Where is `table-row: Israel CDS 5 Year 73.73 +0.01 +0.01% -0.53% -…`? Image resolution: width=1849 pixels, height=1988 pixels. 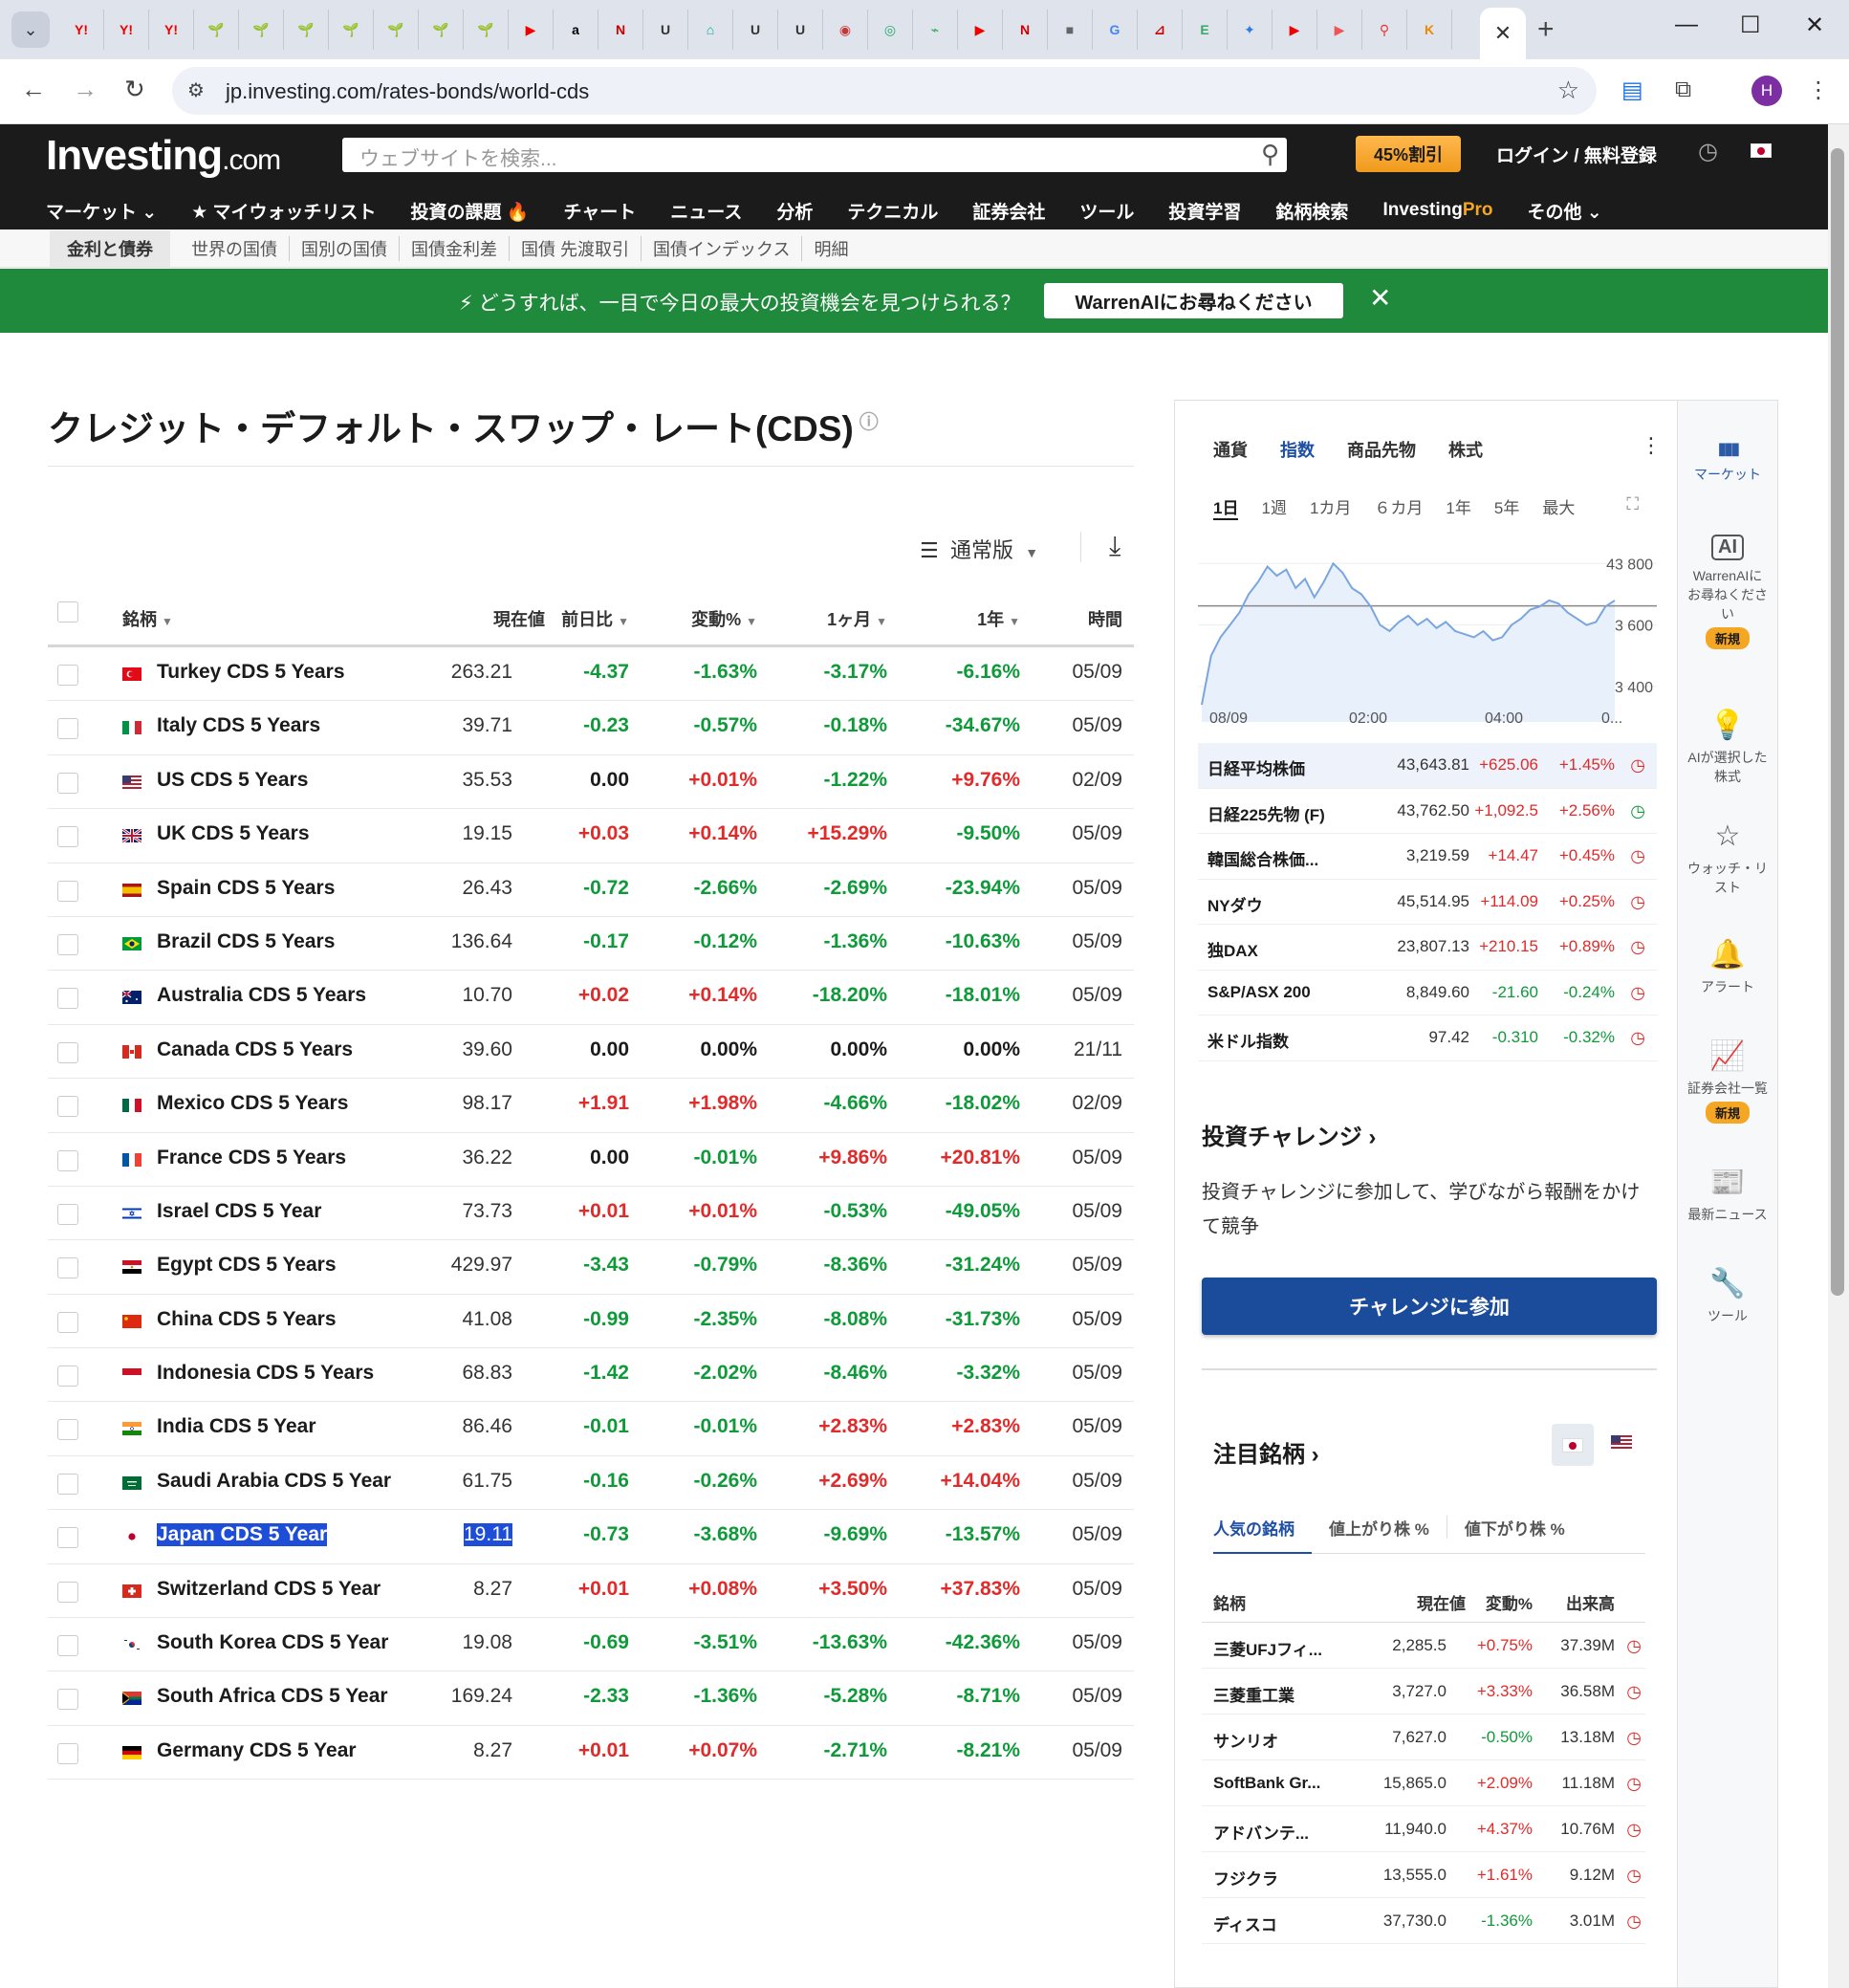
table-row: Israel CDS 5 Year 73.73 +0.01 +0.01% -0.53% -… is located at coordinates (591, 1214).